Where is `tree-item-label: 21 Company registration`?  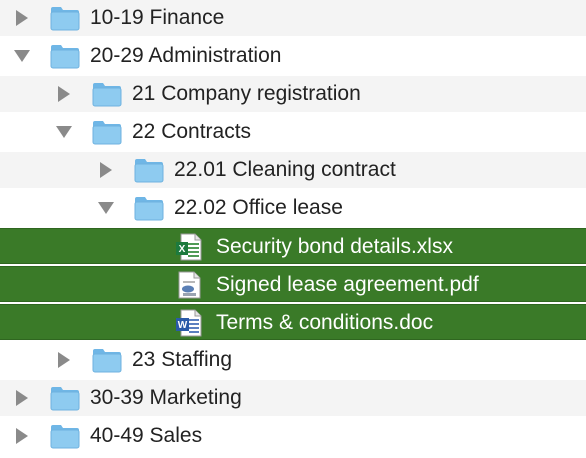
tree-item-label: 21 Company registration is located at coordinates (246, 93).